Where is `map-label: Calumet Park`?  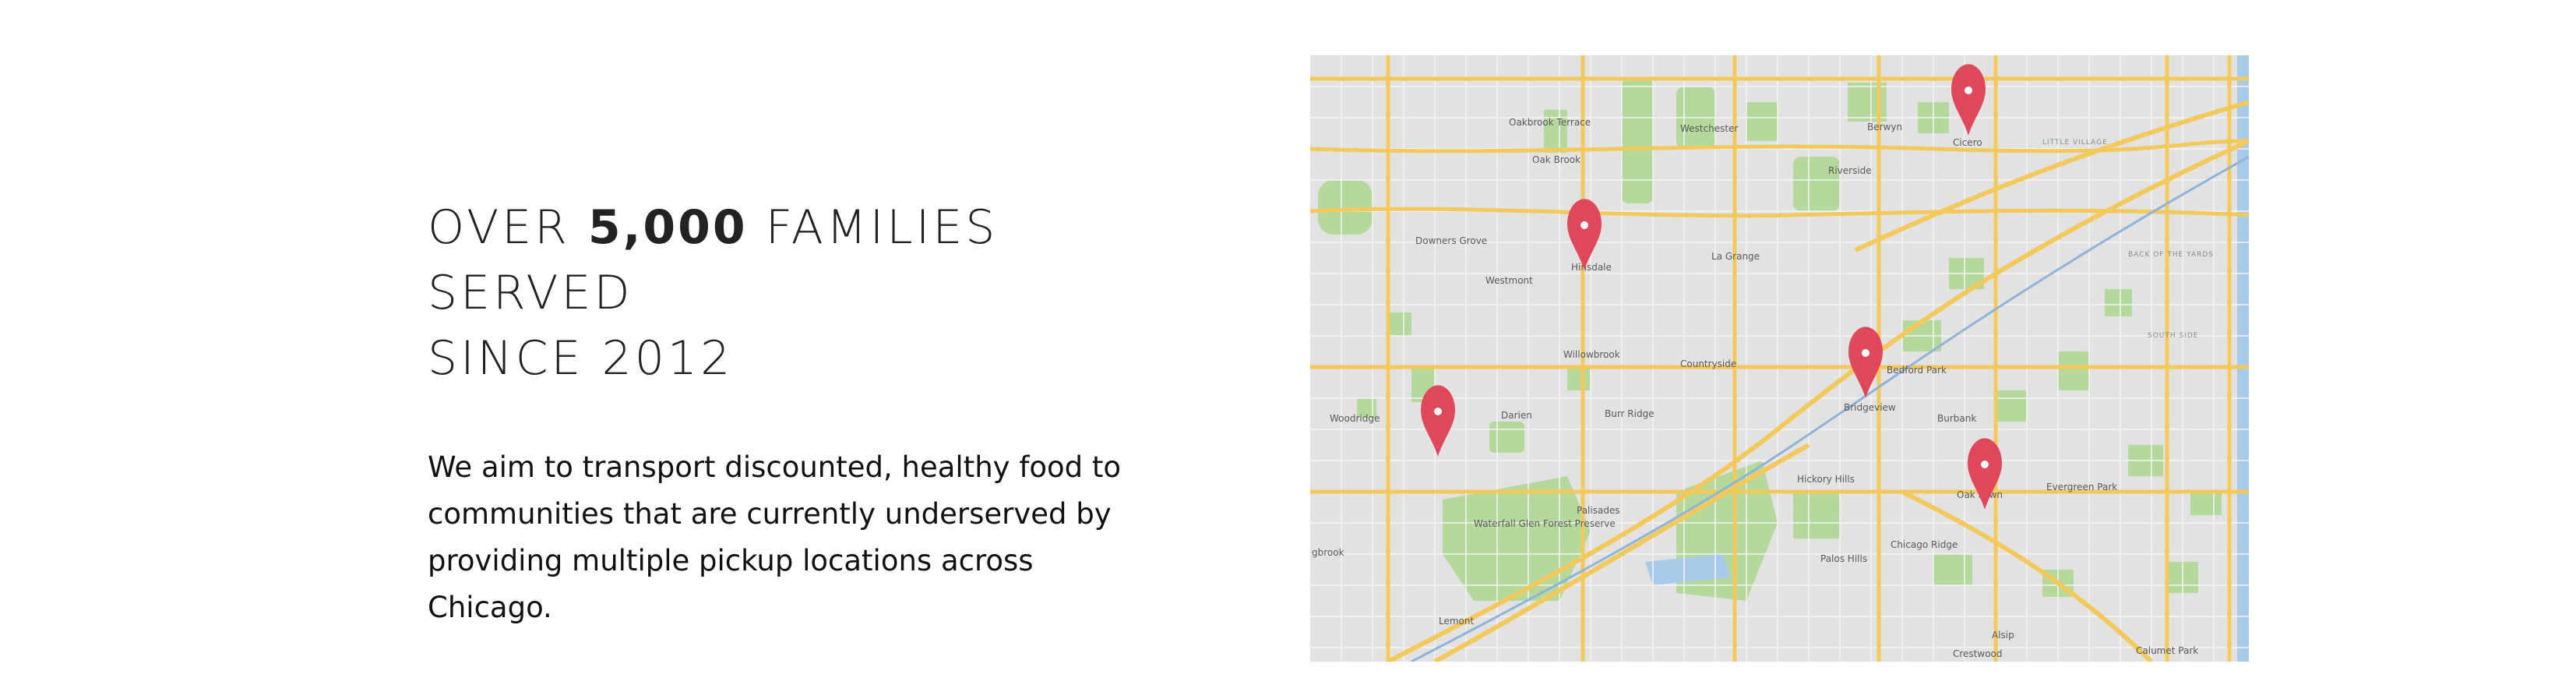
map-label: Calumet Park is located at coordinates (2167, 650).